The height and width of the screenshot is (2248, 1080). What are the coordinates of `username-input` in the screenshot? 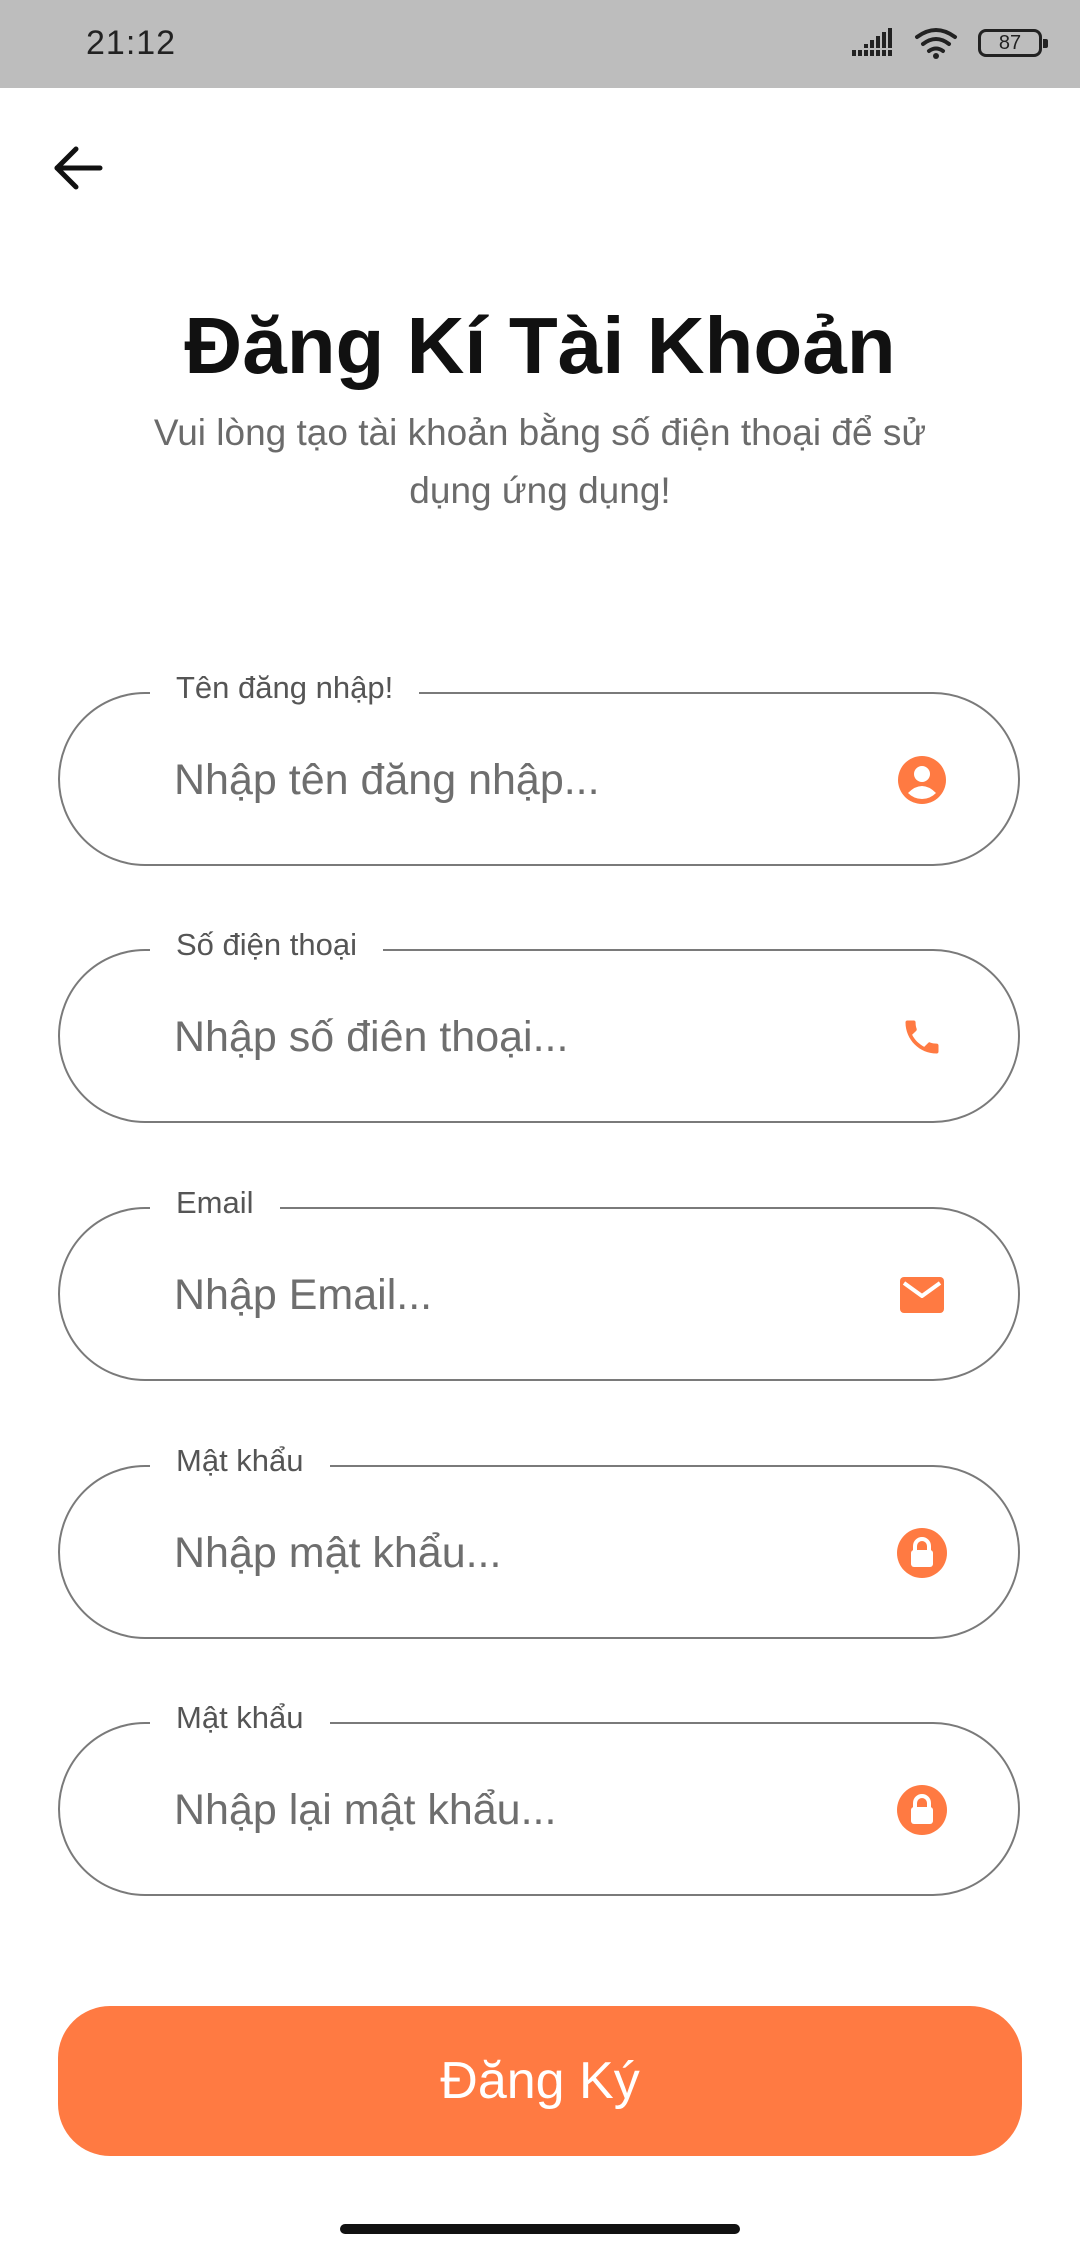 It's located at (524, 780).